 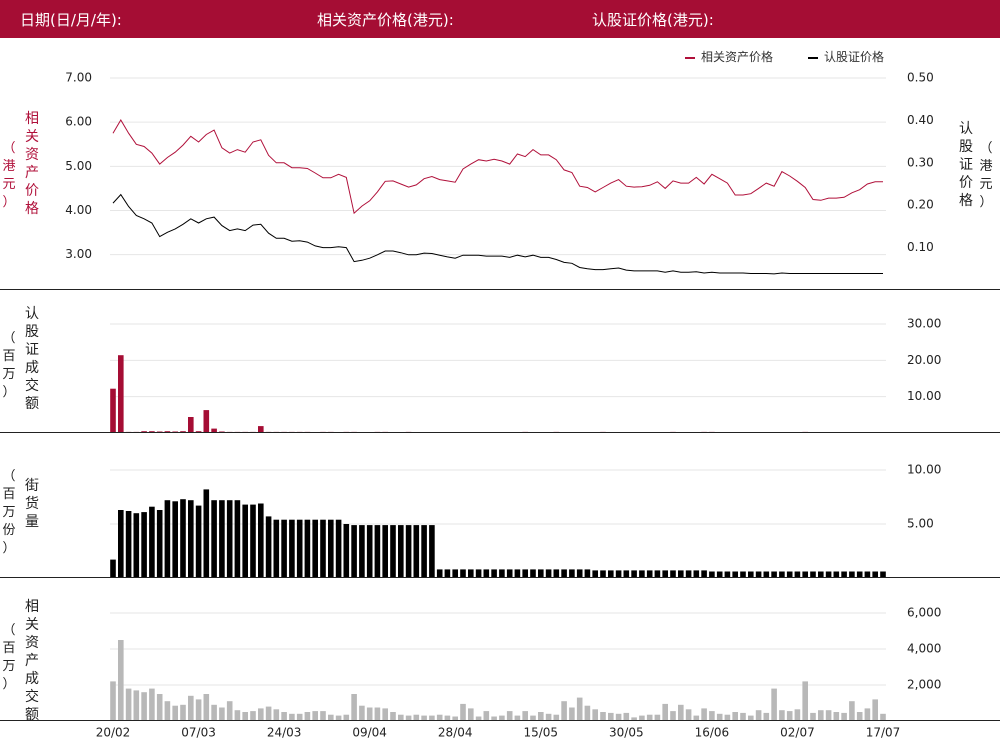 I want to click on asset-price-axis-text: 相关资产价格, so click(x=32, y=164).